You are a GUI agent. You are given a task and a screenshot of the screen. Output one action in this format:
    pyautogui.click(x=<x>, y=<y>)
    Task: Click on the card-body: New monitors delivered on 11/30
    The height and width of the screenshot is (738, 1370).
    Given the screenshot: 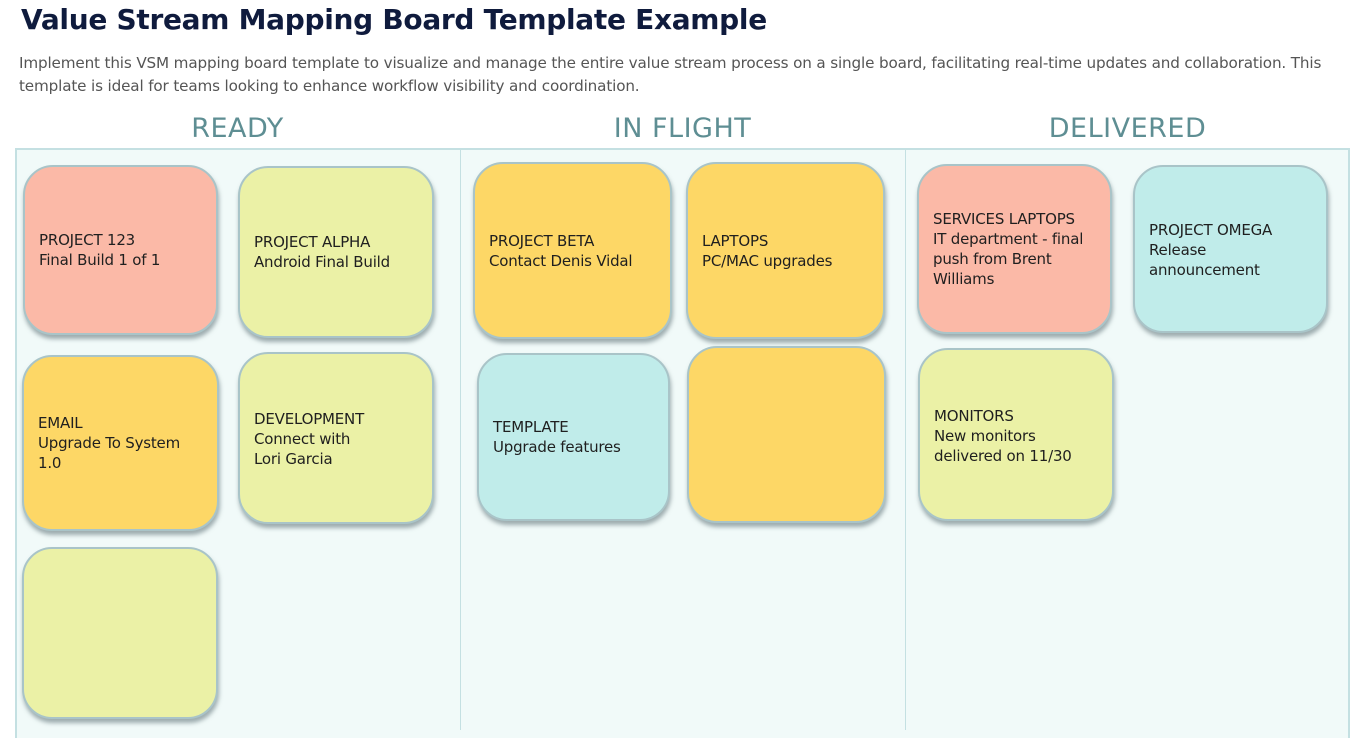 What is the action you would take?
    pyautogui.click(x=1003, y=446)
    